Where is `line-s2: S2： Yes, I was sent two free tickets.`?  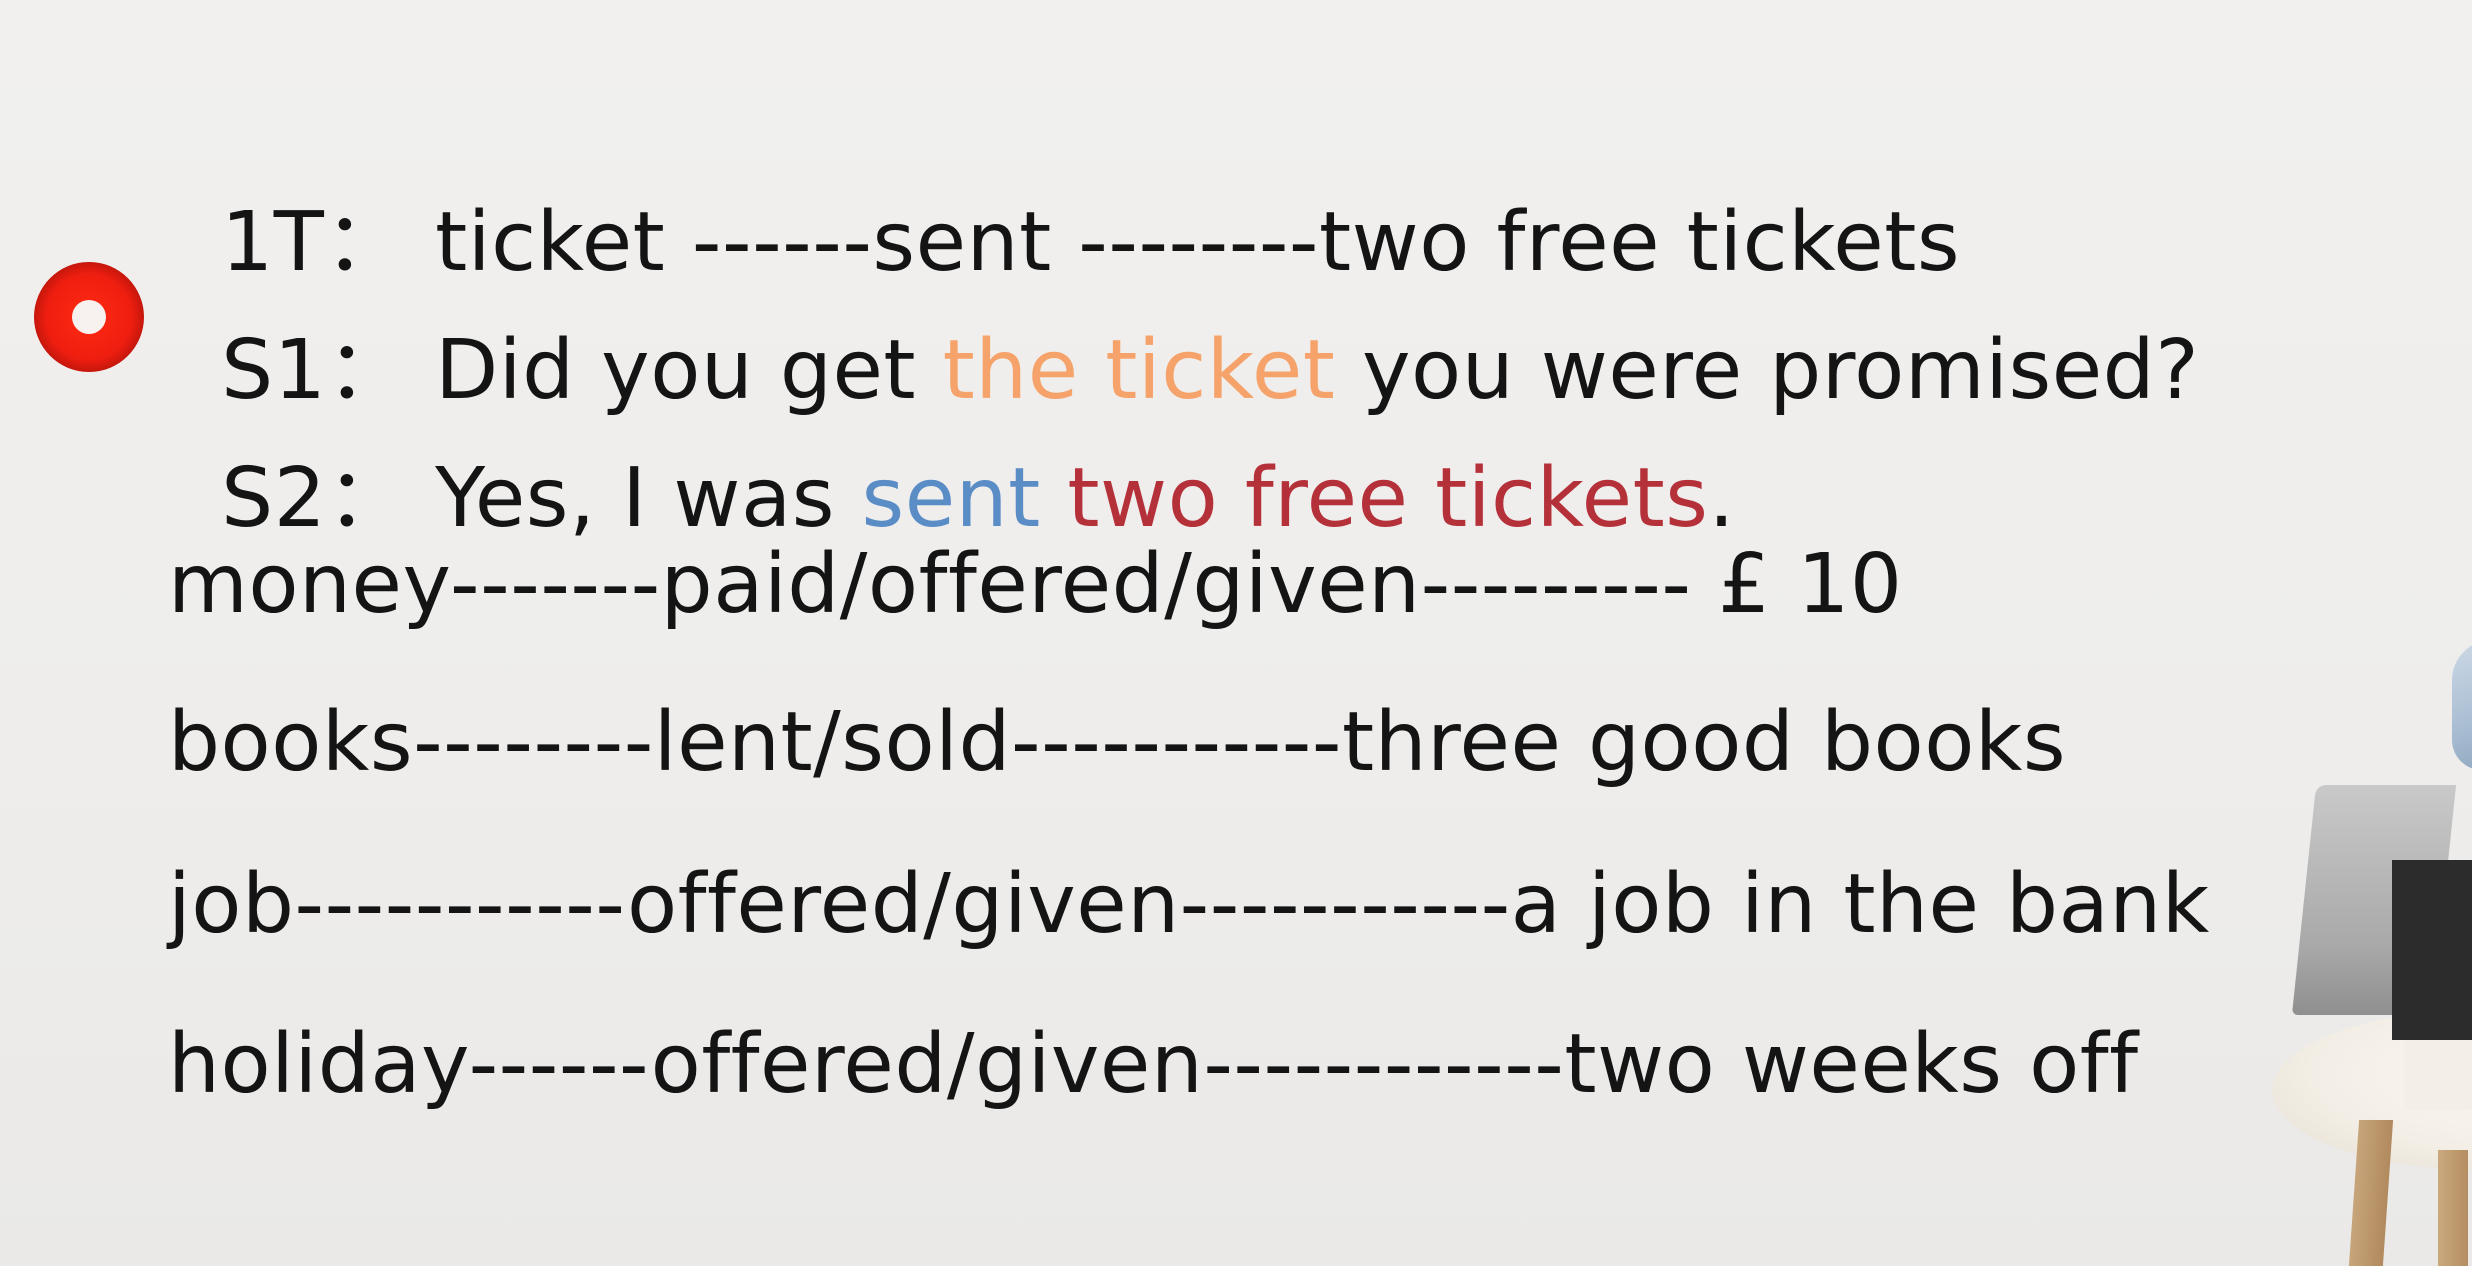 line-s2: S2： Yes, I was sent two free tickets. is located at coordinates (951, 458).